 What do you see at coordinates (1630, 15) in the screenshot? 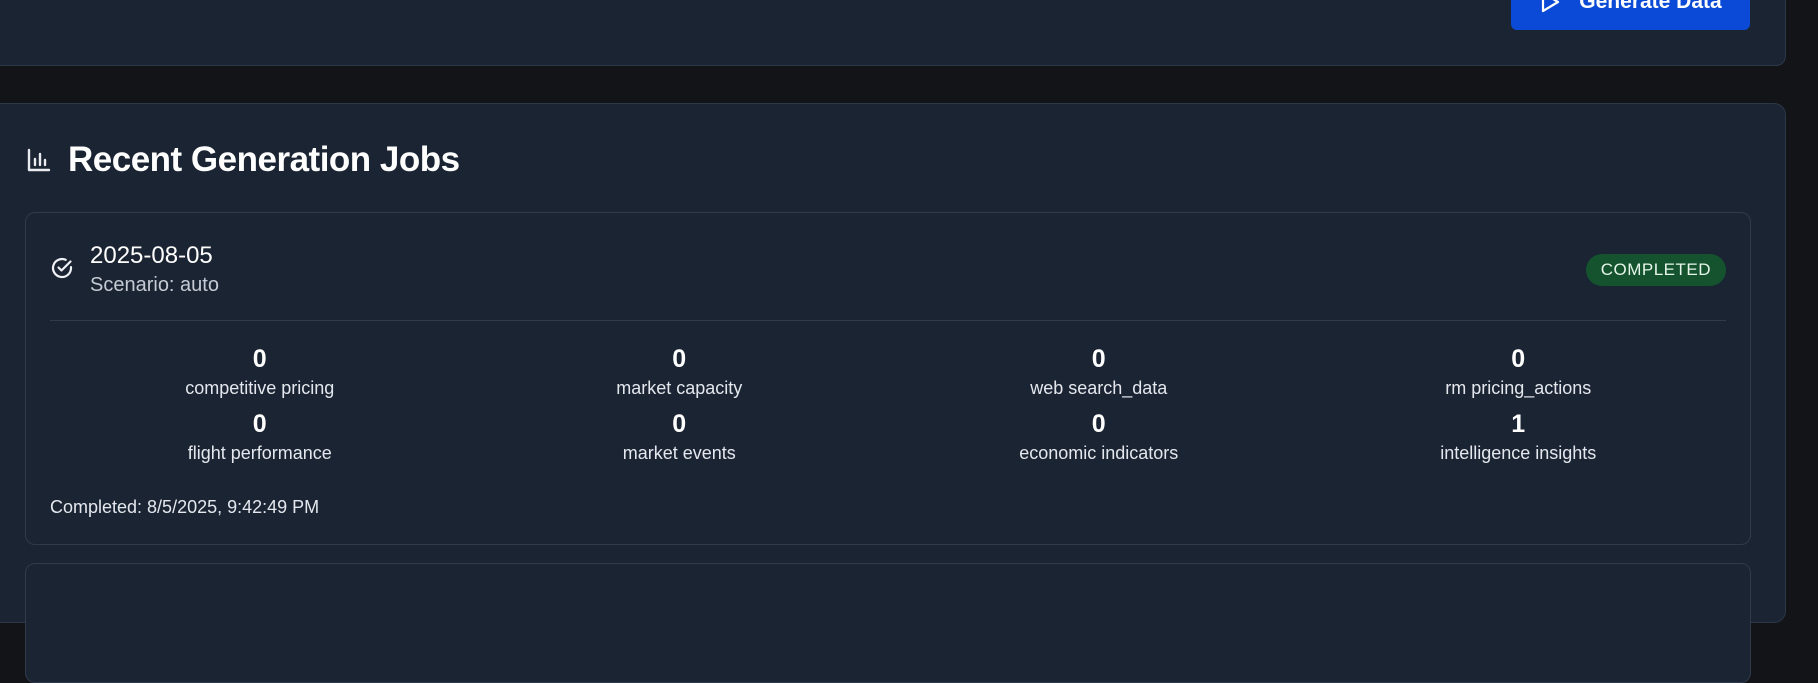
I see `generate-data-button: Generate Data` at bounding box center [1630, 15].